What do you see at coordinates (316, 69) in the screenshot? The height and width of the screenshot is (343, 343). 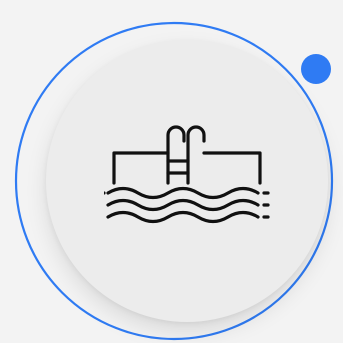 I see `ring-indicator-dot` at bounding box center [316, 69].